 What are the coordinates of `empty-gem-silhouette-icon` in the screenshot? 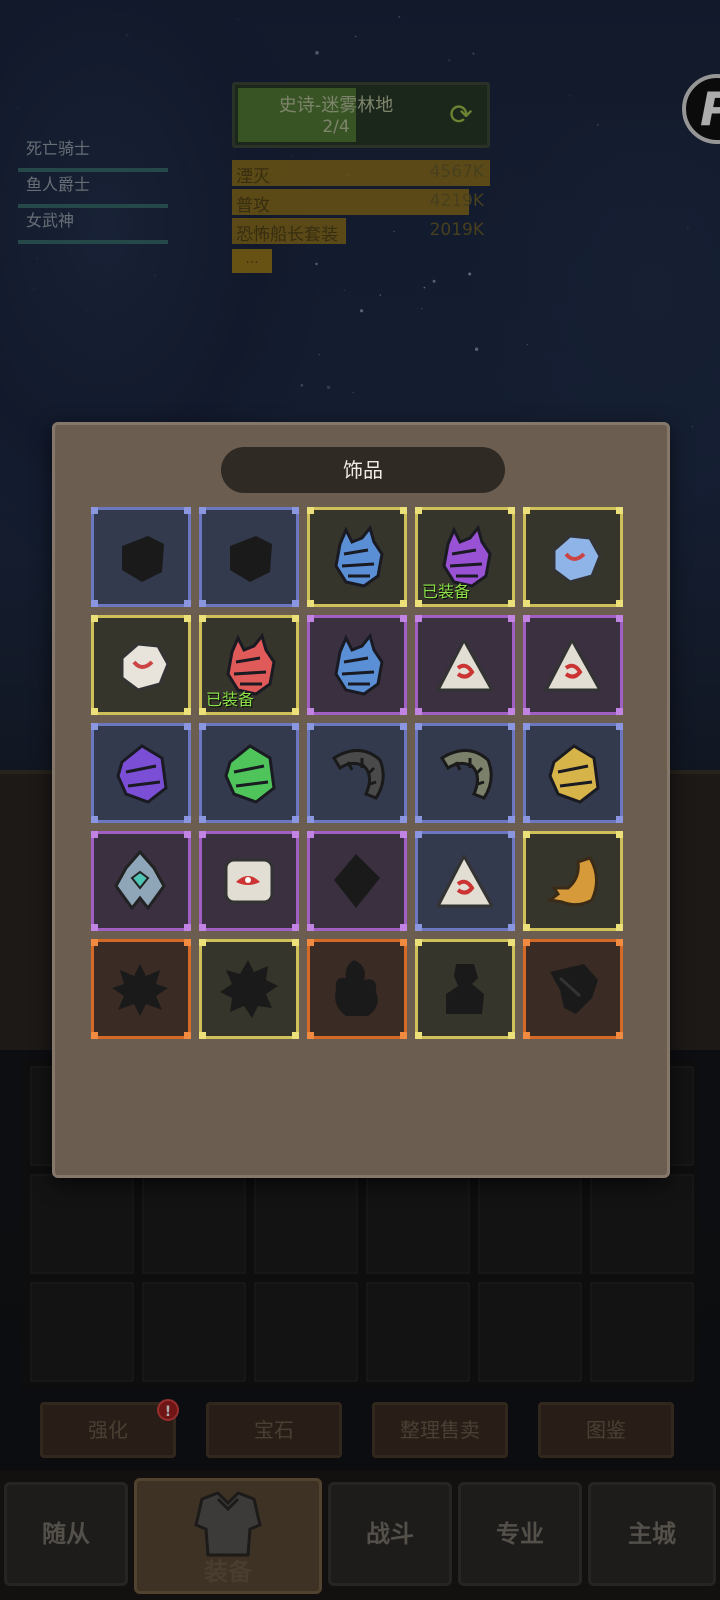 It's located at (143, 559).